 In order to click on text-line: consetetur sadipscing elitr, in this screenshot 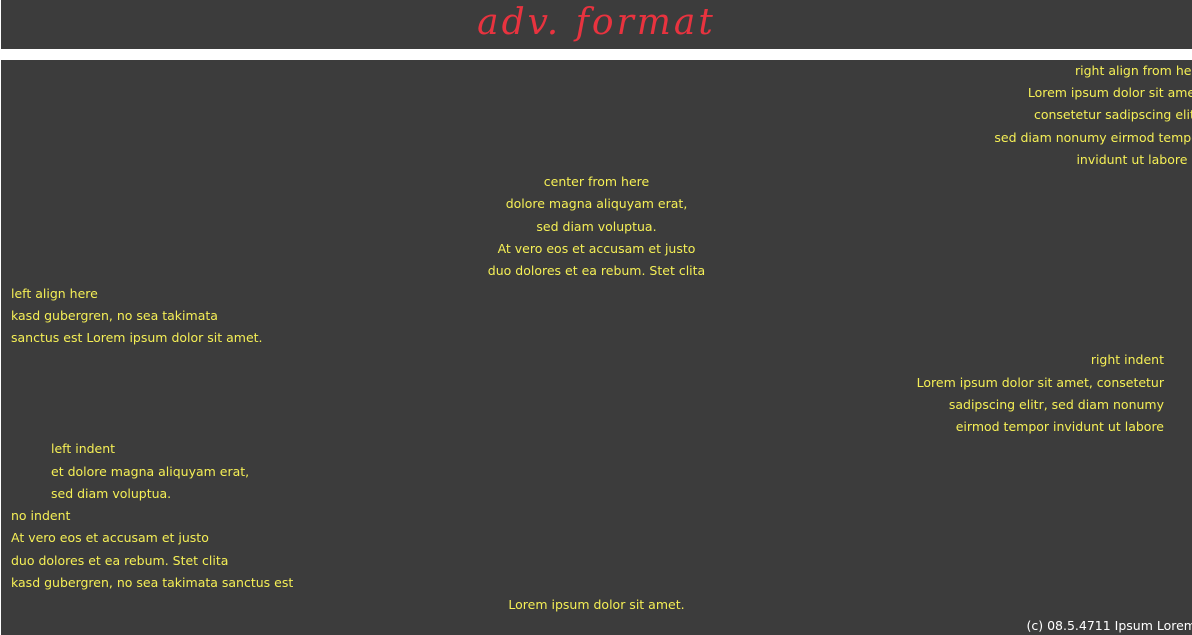, I will do `click(1112, 114)`.